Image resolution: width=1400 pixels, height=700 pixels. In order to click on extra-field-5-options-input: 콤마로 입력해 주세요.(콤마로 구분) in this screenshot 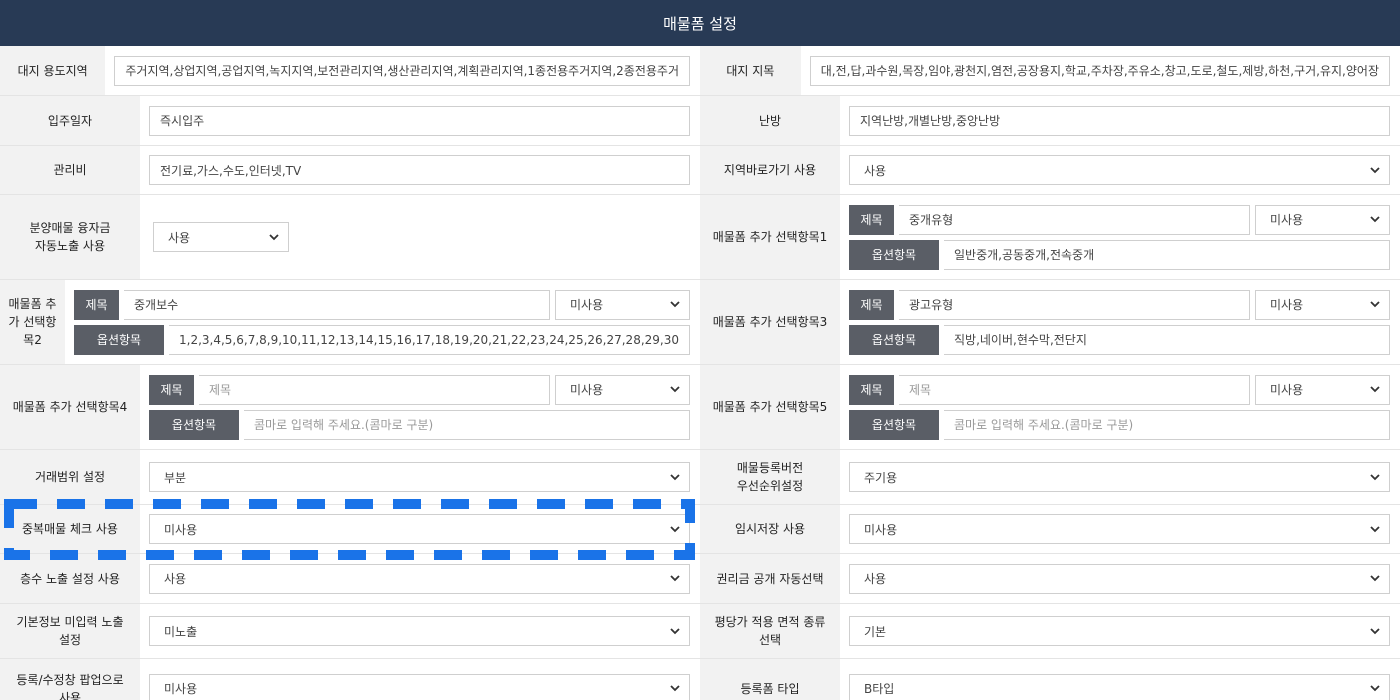, I will do `click(1167, 424)`.